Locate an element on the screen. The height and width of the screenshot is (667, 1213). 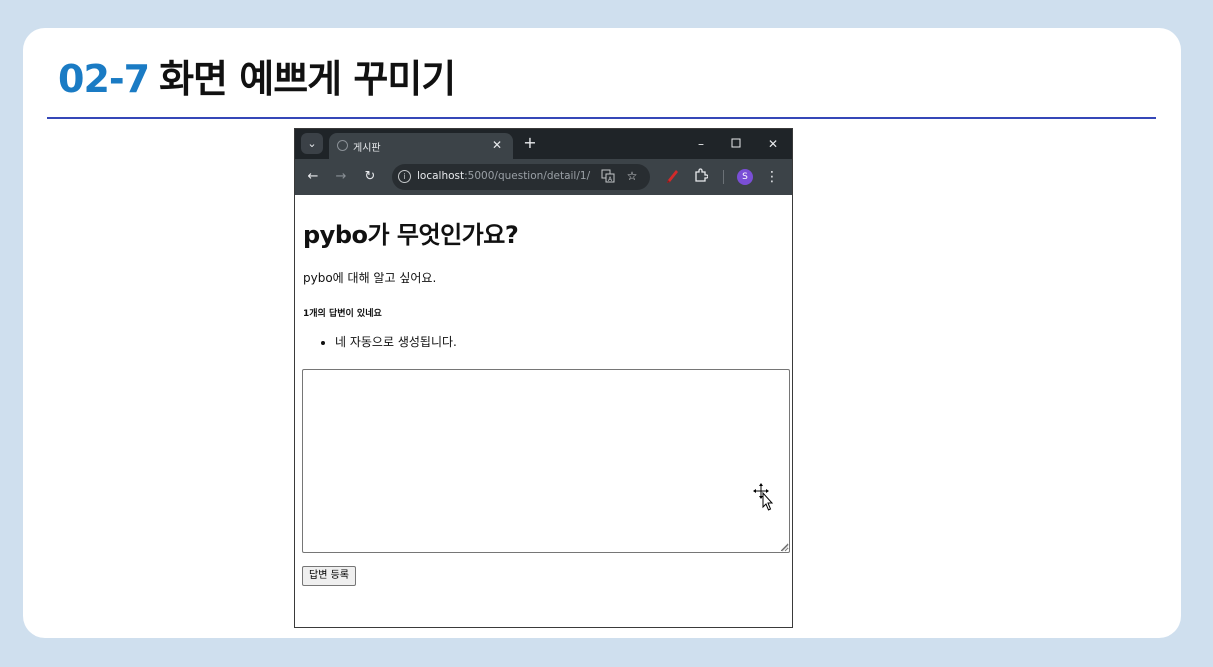
address-bar: i localhost:5000/question/detail/1/ A ☆ is located at coordinates (521, 177).